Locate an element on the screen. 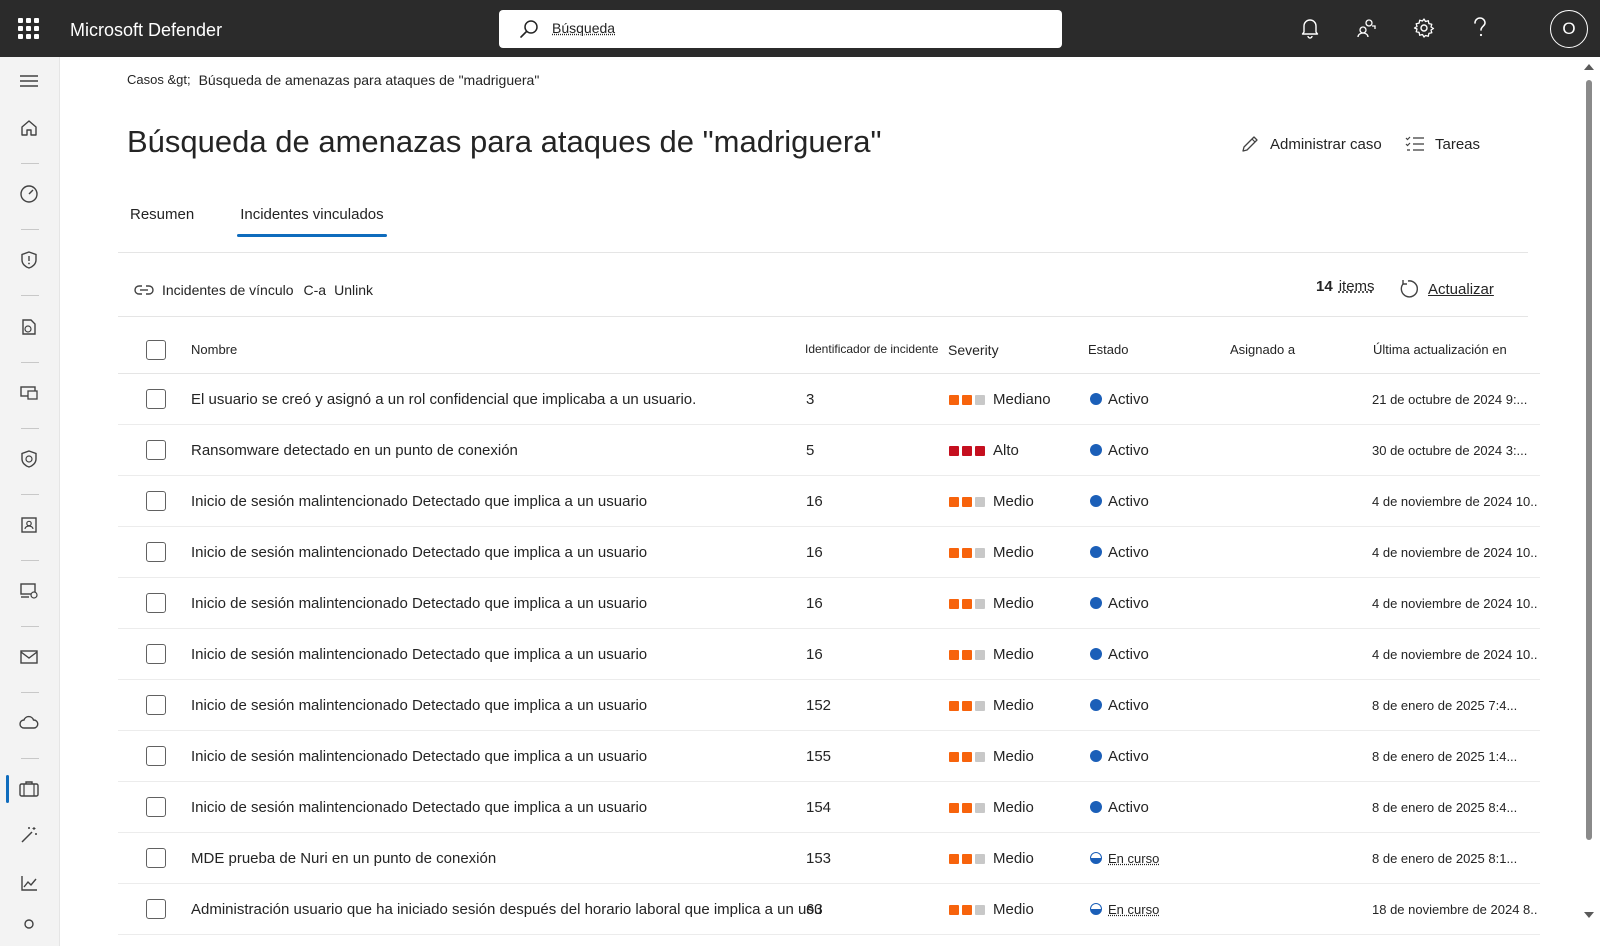 Image resolution: width=1600 pixels, height=946 pixels. person-icon is located at coordinates (29, 927).